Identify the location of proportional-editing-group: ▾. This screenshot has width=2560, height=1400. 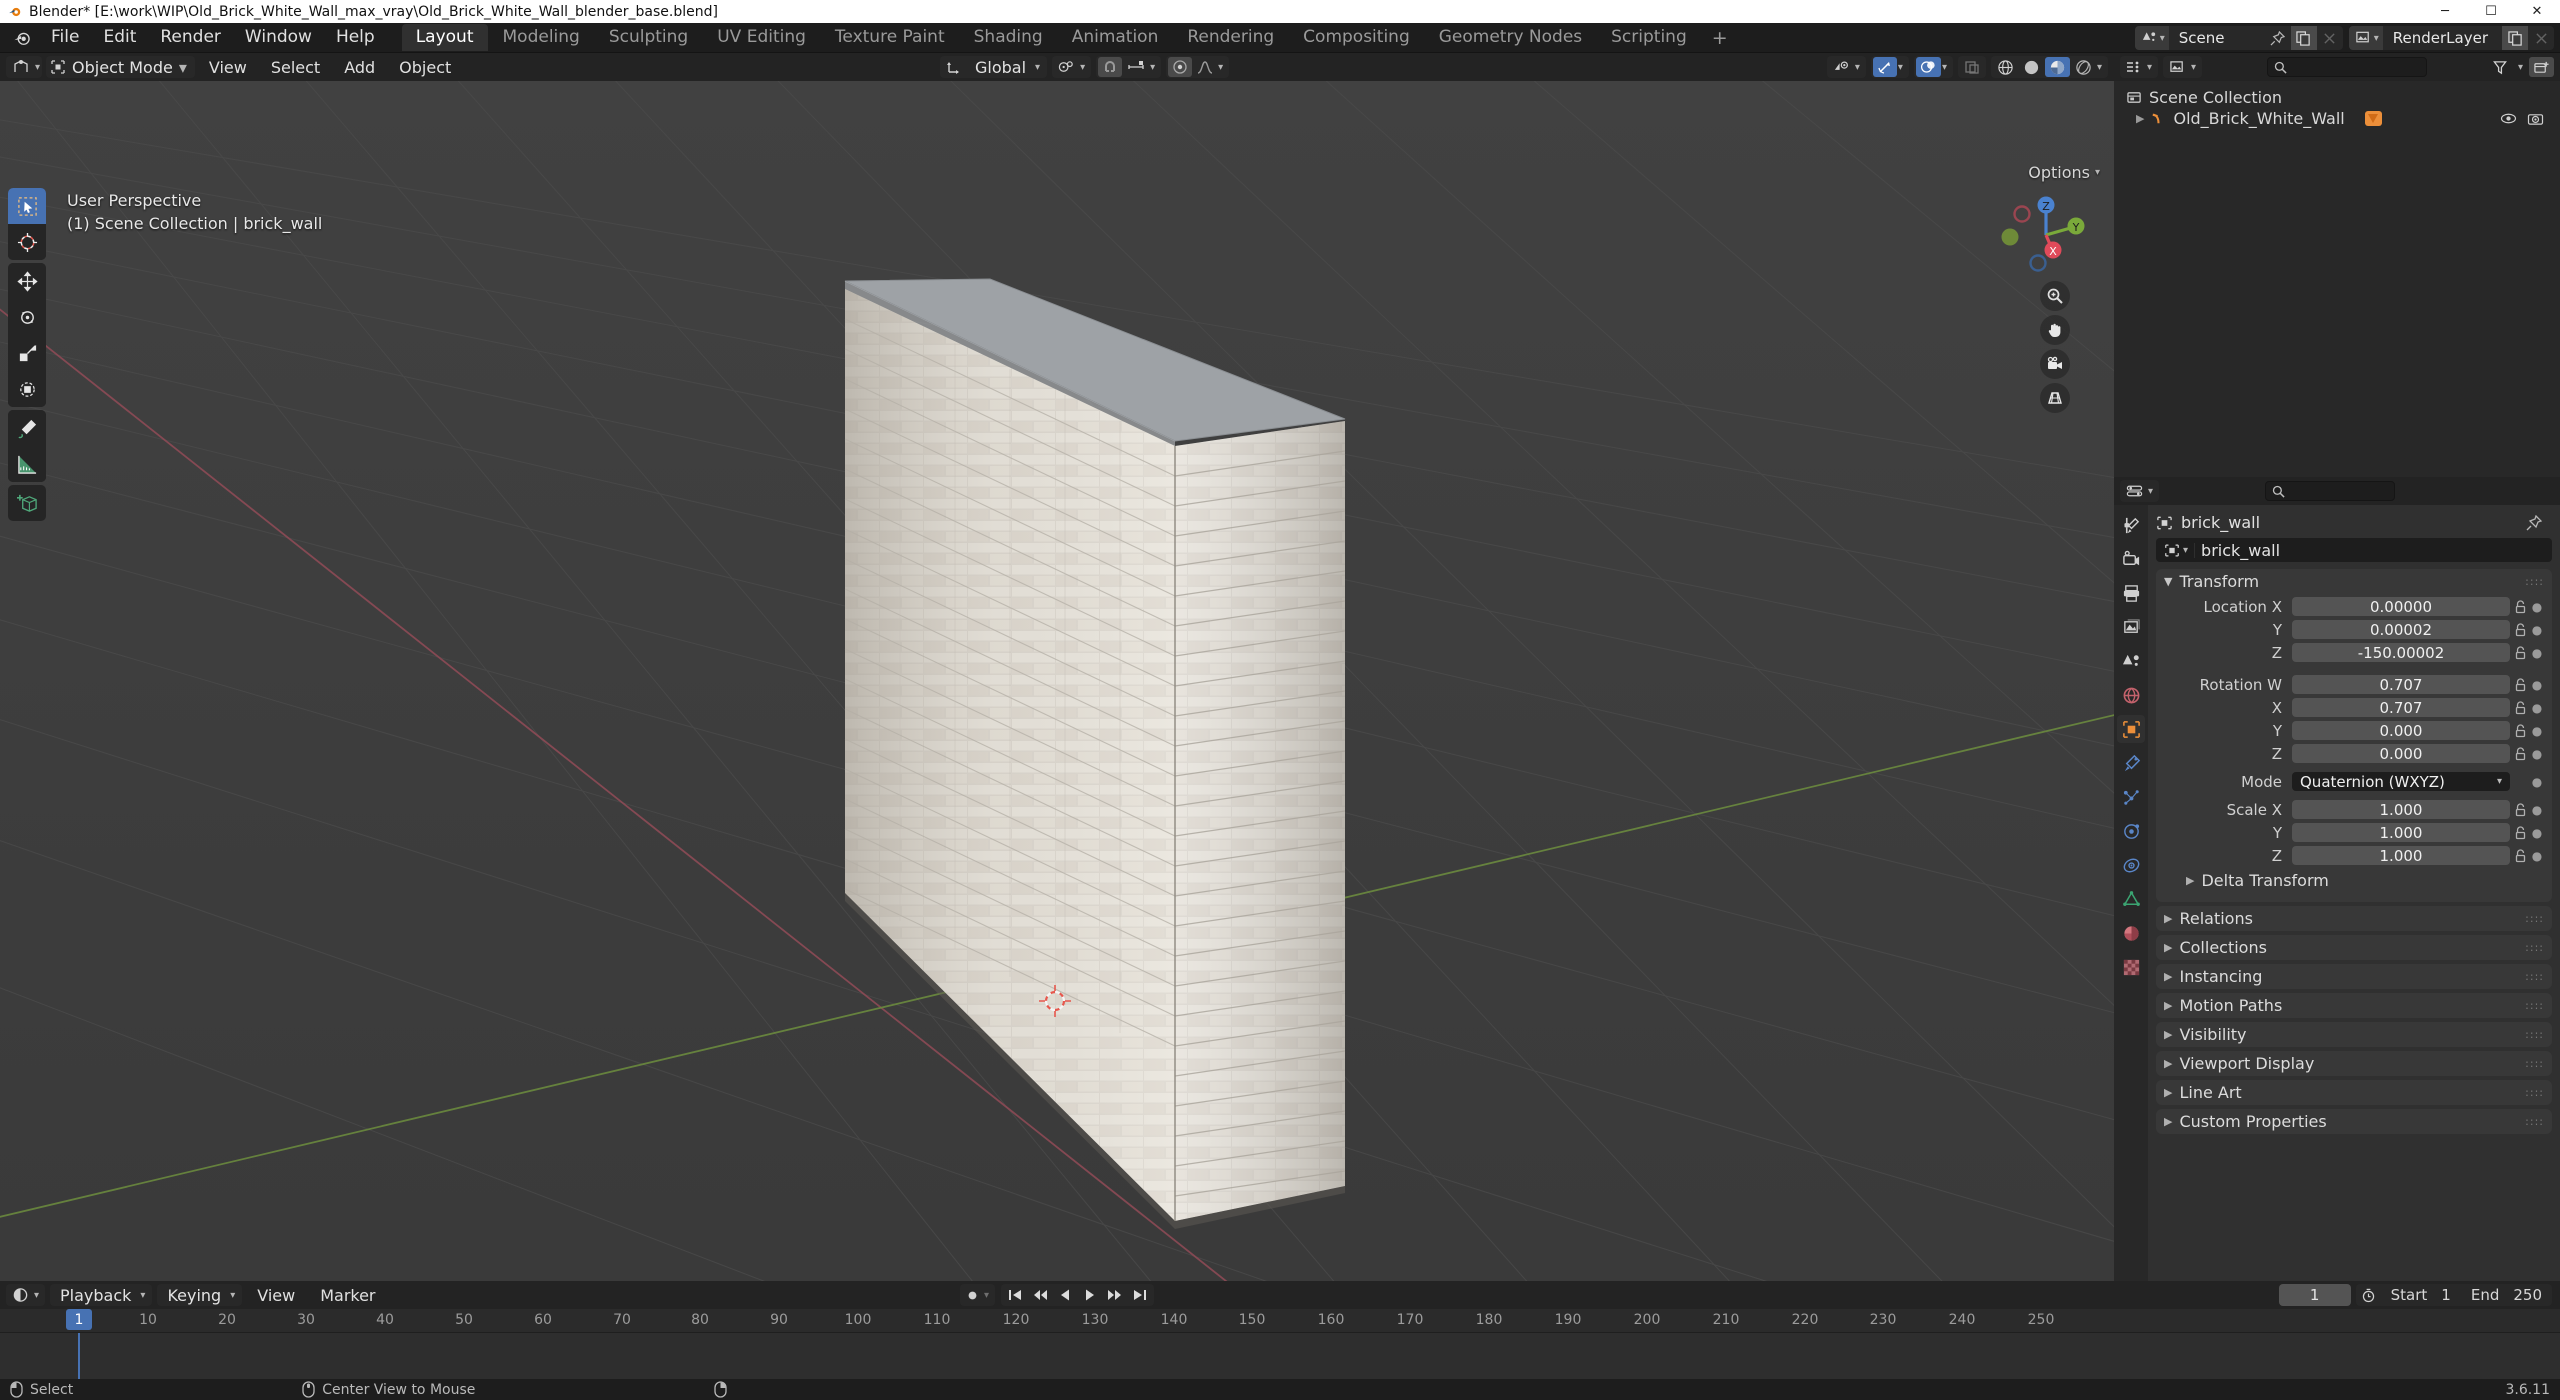
(1198, 67).